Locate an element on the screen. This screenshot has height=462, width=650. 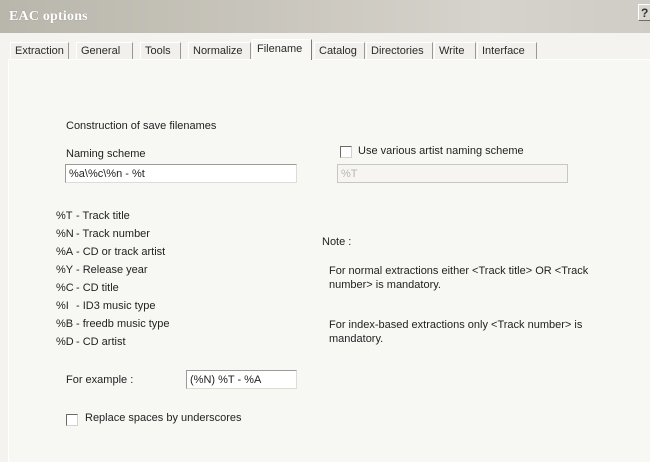
legend-row-id3-type: %I - ID3 music type is located at coordinates (105, 306).